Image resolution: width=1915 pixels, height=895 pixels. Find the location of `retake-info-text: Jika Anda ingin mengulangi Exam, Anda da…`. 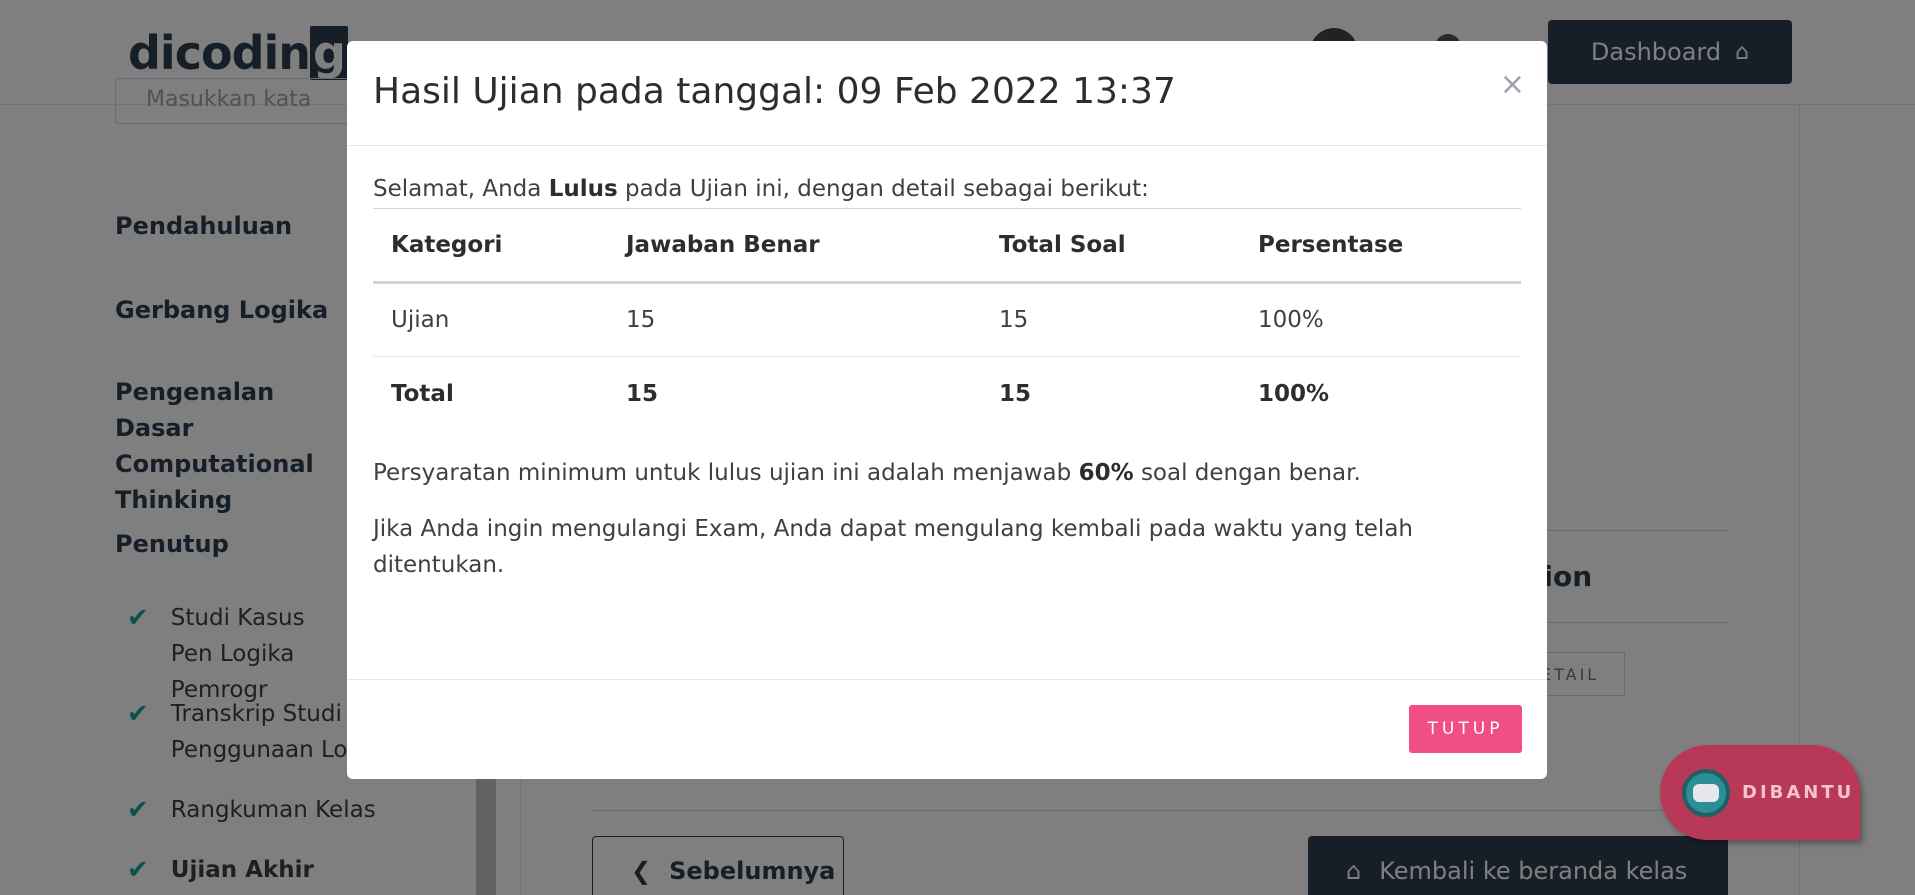

retake-info-text: Jika Anda ingin mengulangi Exam, Anda da… is located at coordinates (893, 546).